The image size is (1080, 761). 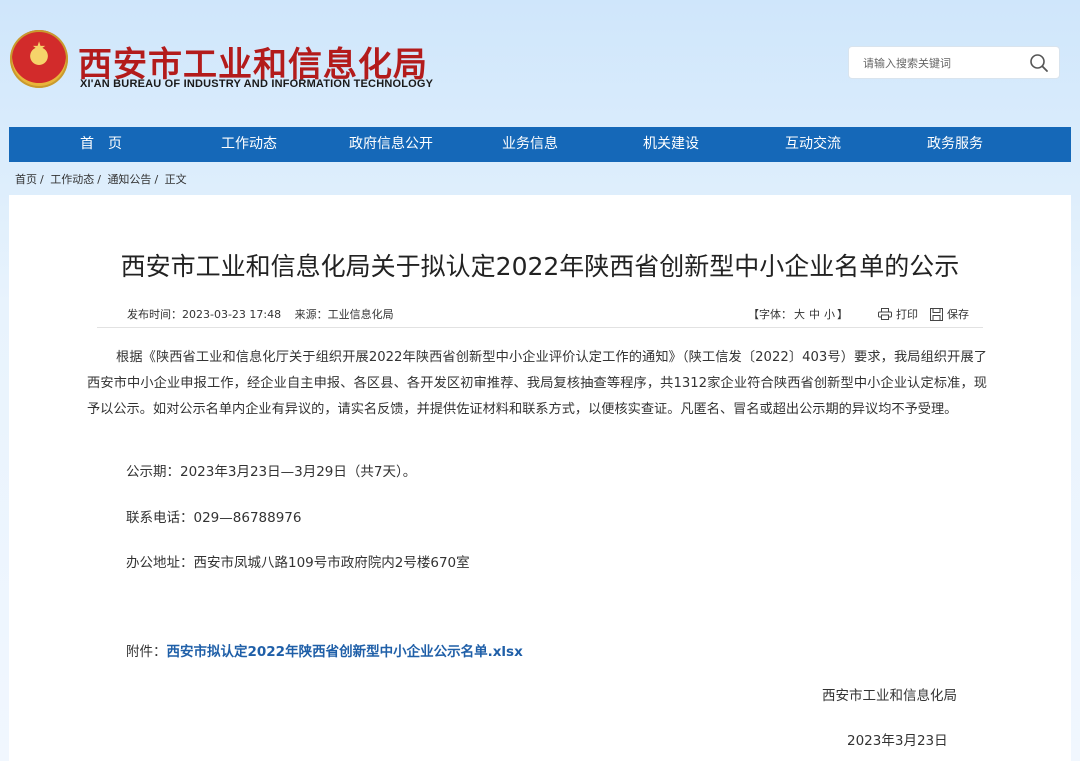 I want to click on nav-item-home: 首 页, so click(x=101, y=144).